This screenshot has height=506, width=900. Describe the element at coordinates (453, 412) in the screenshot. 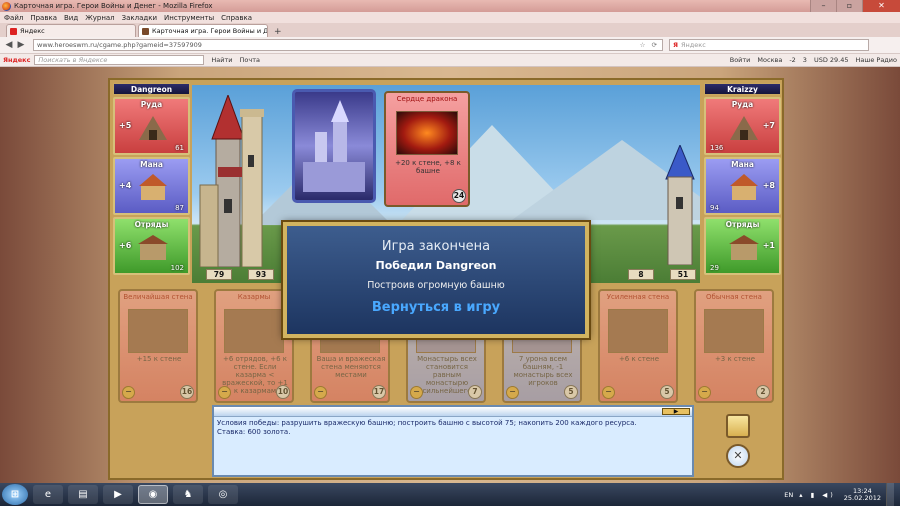

I see `log-scrollbar: ▶` at that location.